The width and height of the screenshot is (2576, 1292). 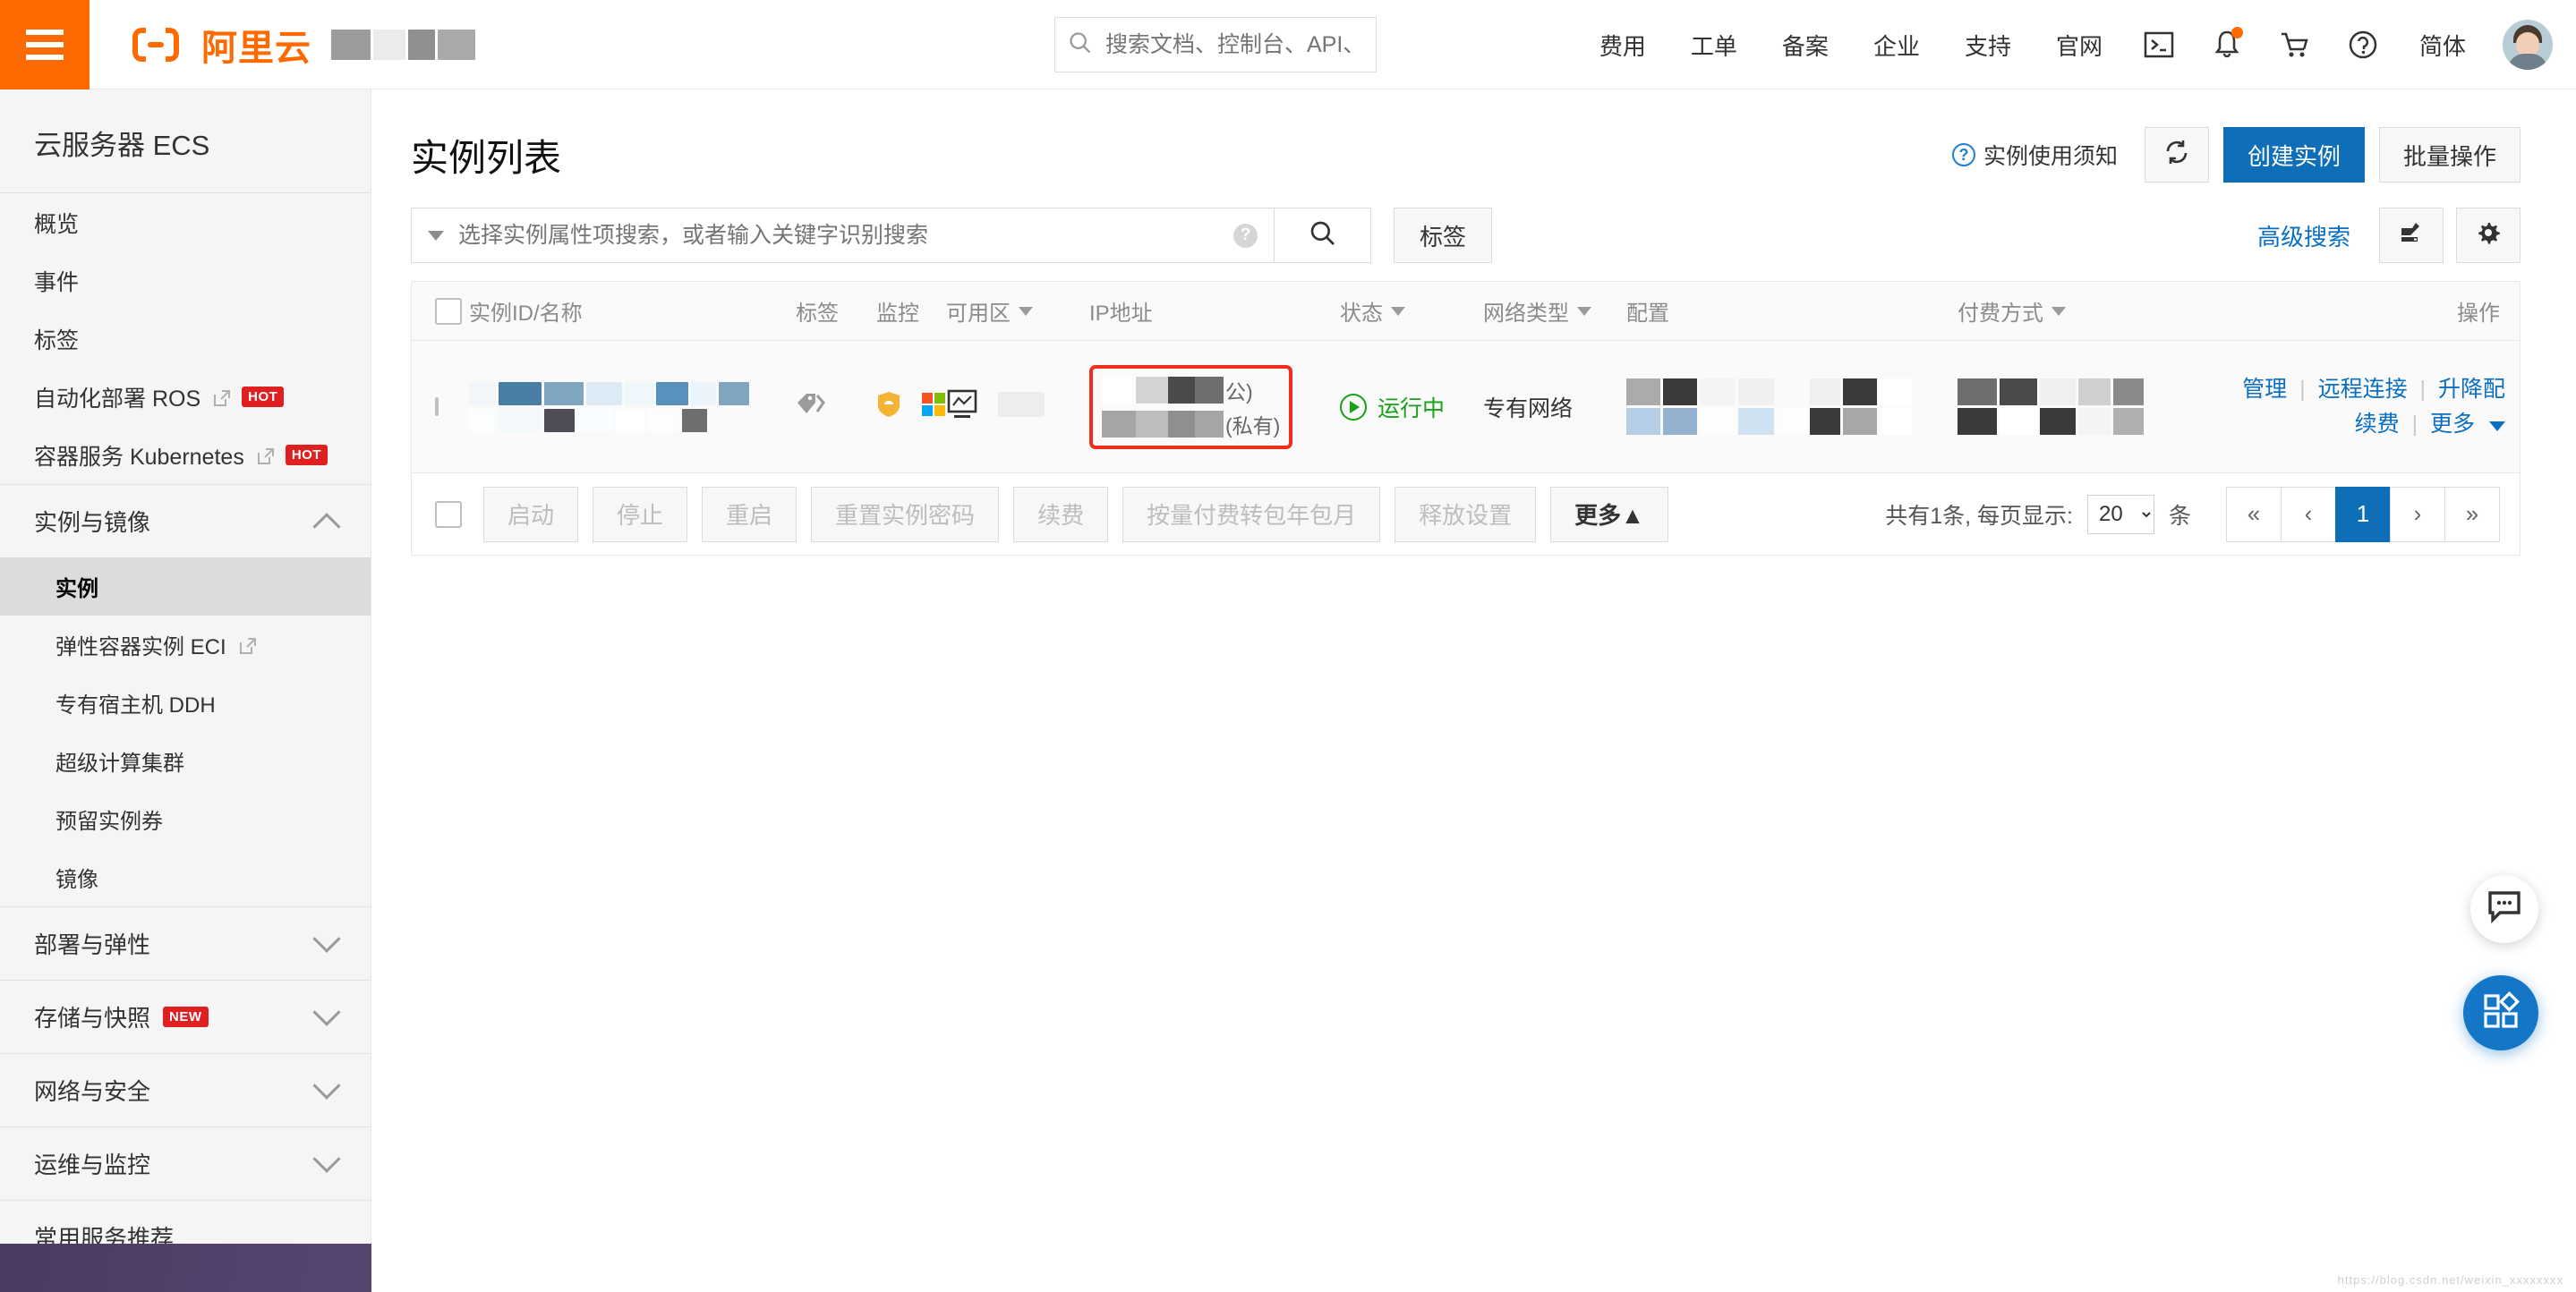 What do you see at coordinates (2488, 235) in the screenshot?
I see `column-settings-button` at bounding box center [2488, 235].